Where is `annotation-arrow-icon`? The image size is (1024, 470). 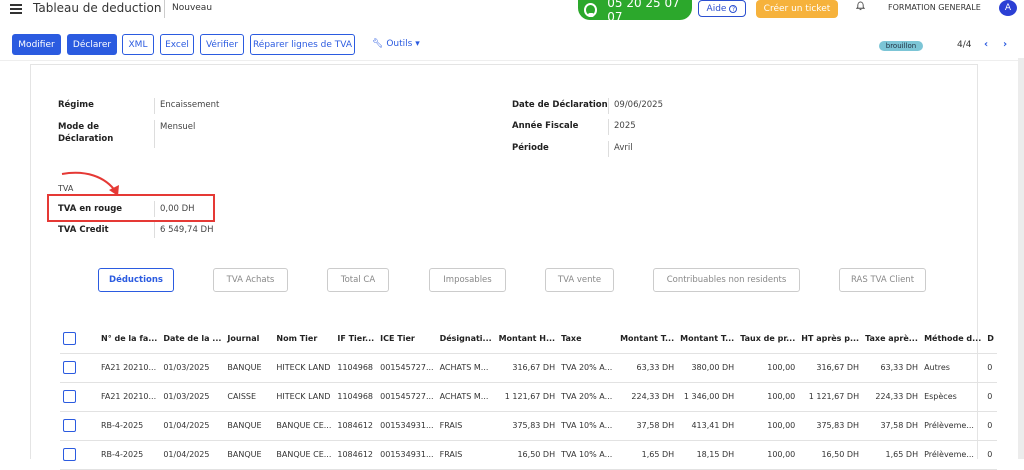
annotation-arrow-icon is located at coordinates (90, 183).